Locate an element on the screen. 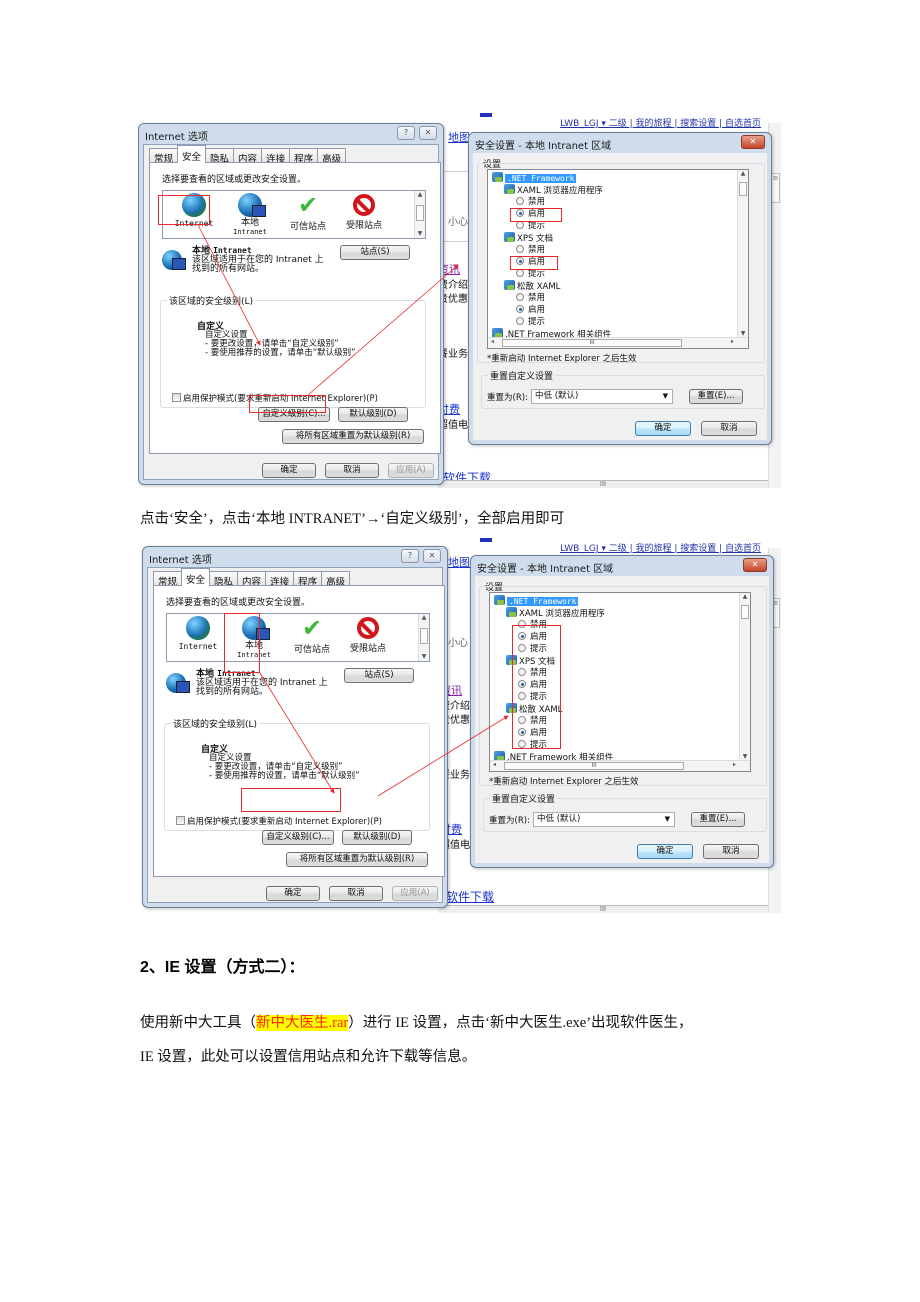  zone-trusted-sites: ✔ 可信站点 is located at coordinates (312, 635).